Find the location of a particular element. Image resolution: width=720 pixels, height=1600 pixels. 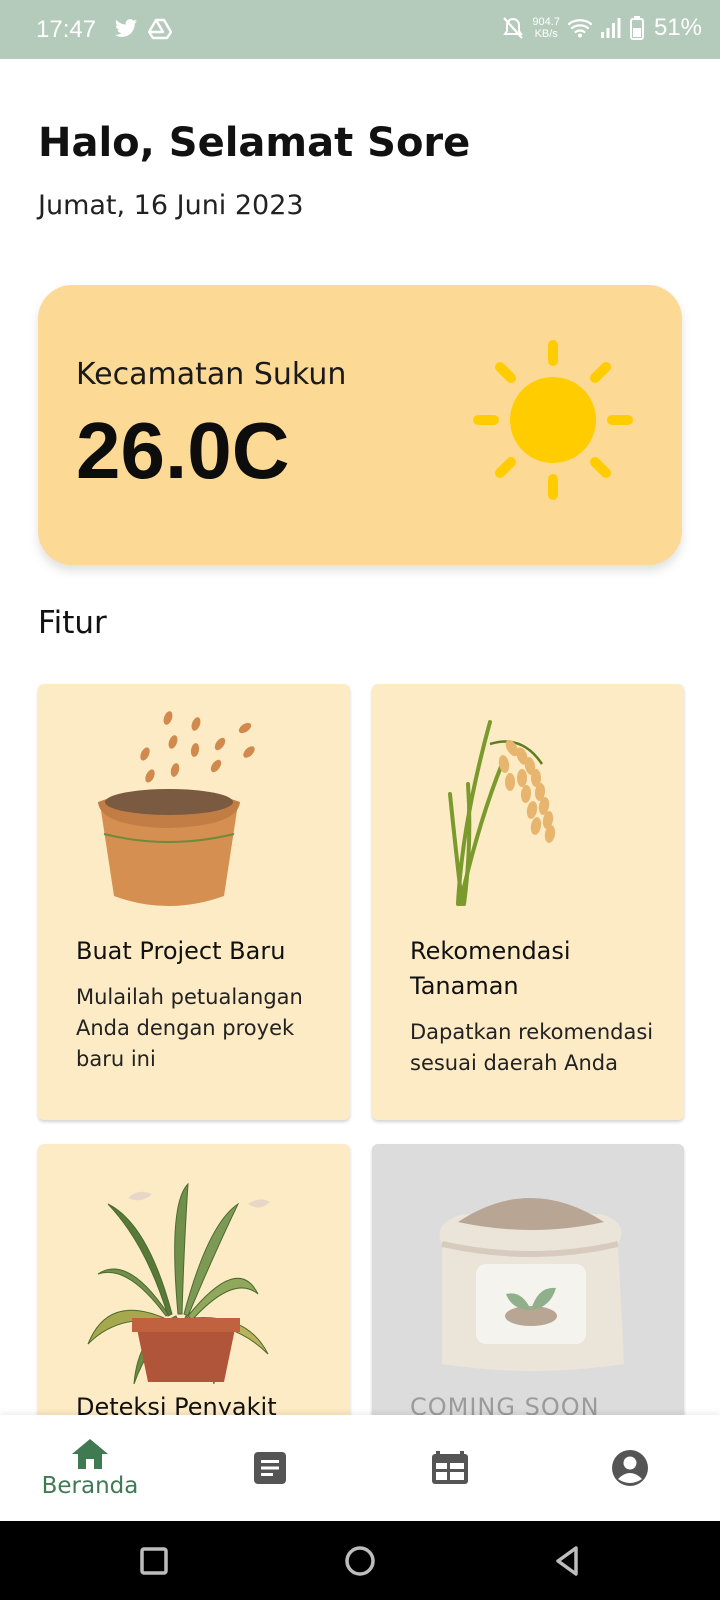

system-status-icons: 904.7 KB/s 51% is located at coordinates (602, 28).